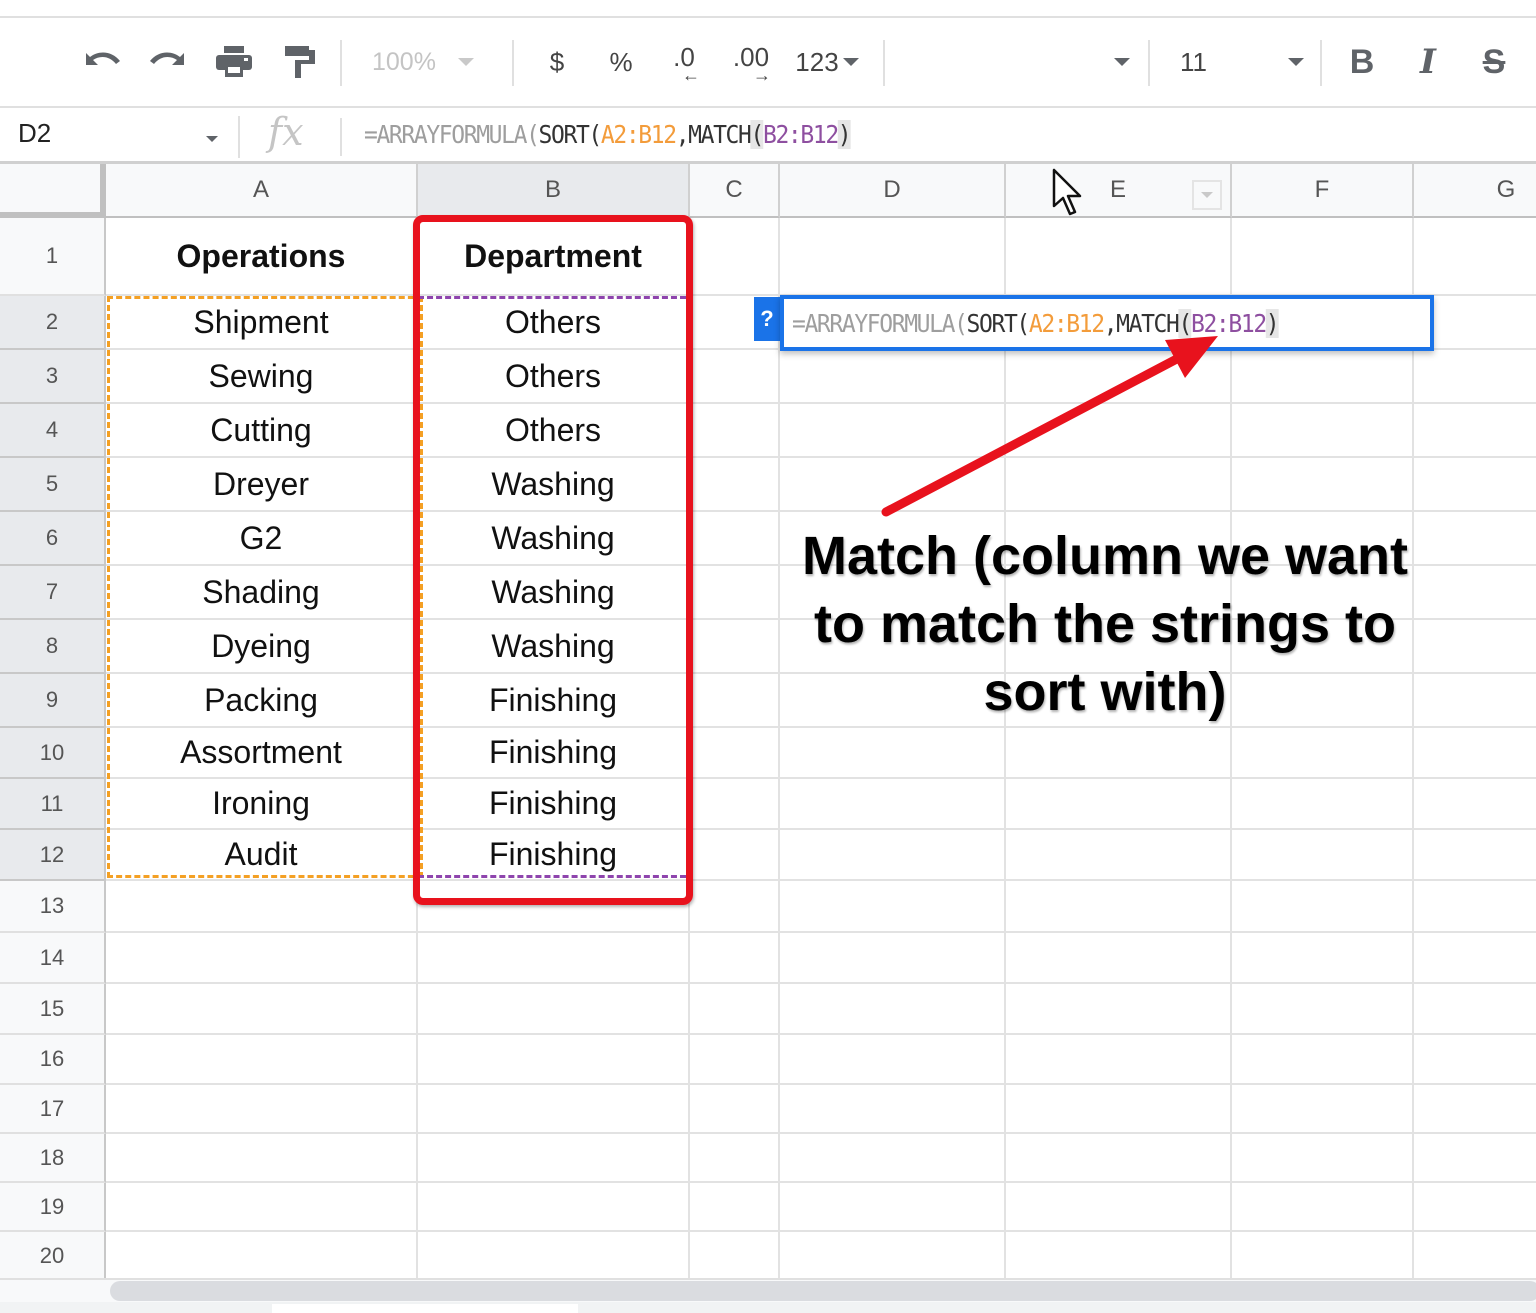 Image resolution: width=1536 pixels, height=1313 pixels. What do you see at coordinates (1323, 907) in the screenshot?
I see `cell-f13` at bounding box center [1323, 907].